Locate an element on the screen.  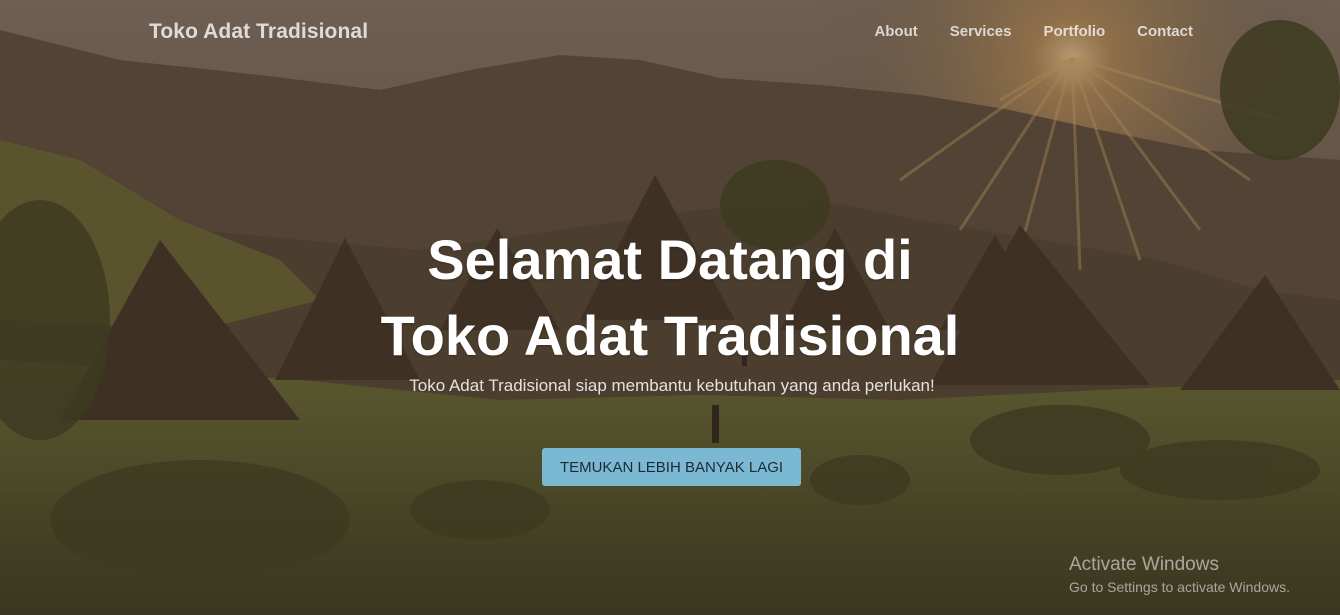
nav-link-about: About is located at coordinates (895, 31).